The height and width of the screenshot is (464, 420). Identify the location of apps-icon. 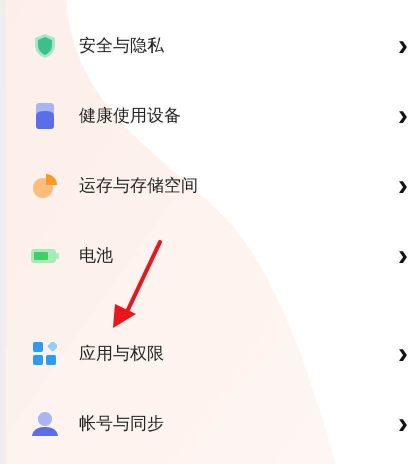
(45, 354).